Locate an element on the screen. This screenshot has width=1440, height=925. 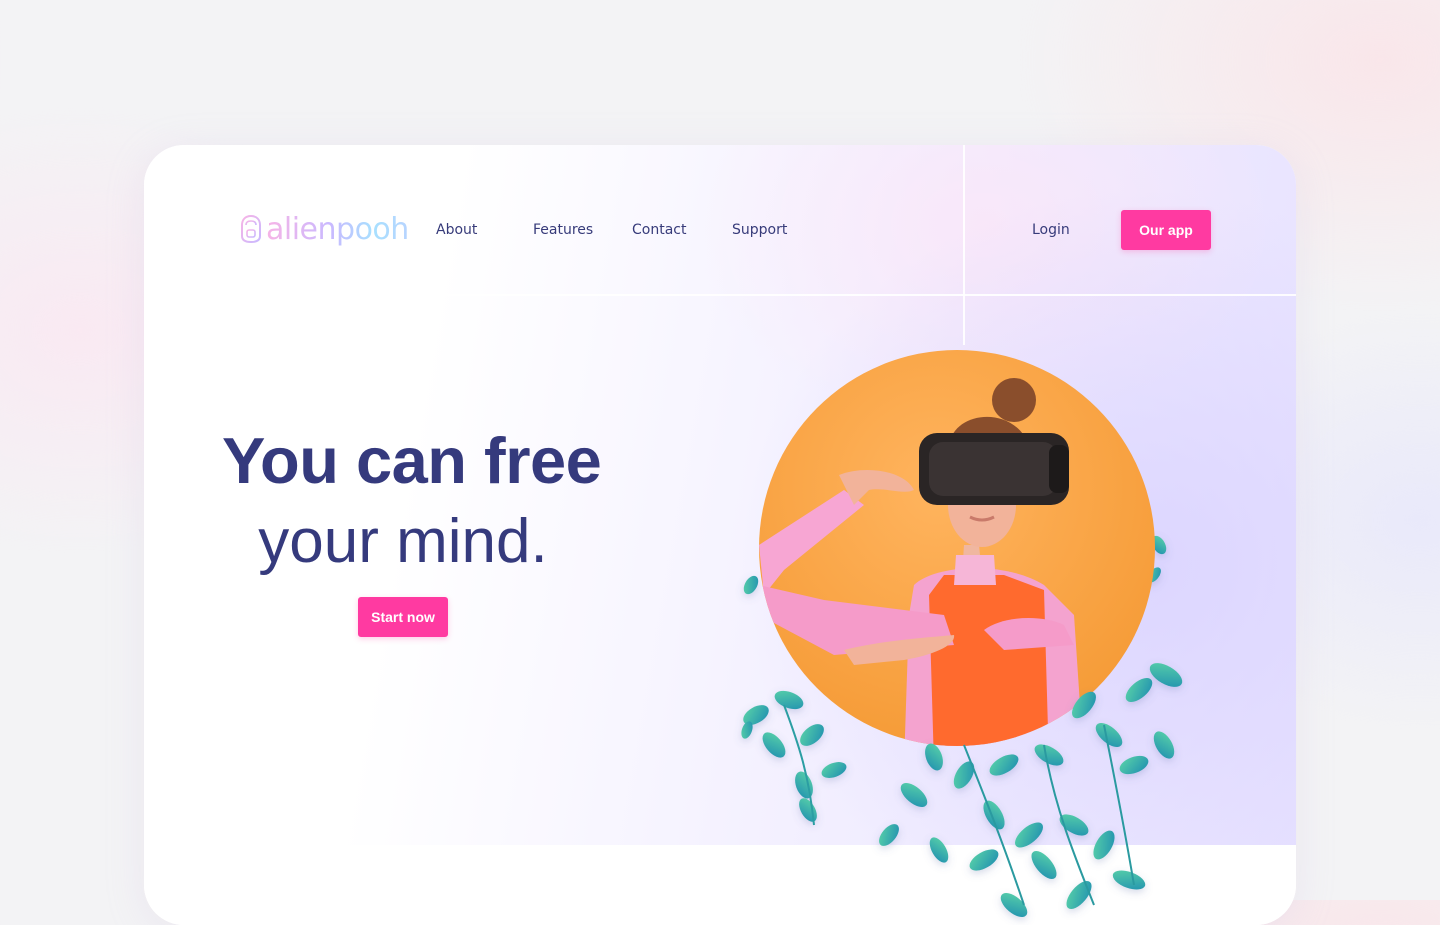
hero-headline-light: your mind. is located at coordinates (403, 541).